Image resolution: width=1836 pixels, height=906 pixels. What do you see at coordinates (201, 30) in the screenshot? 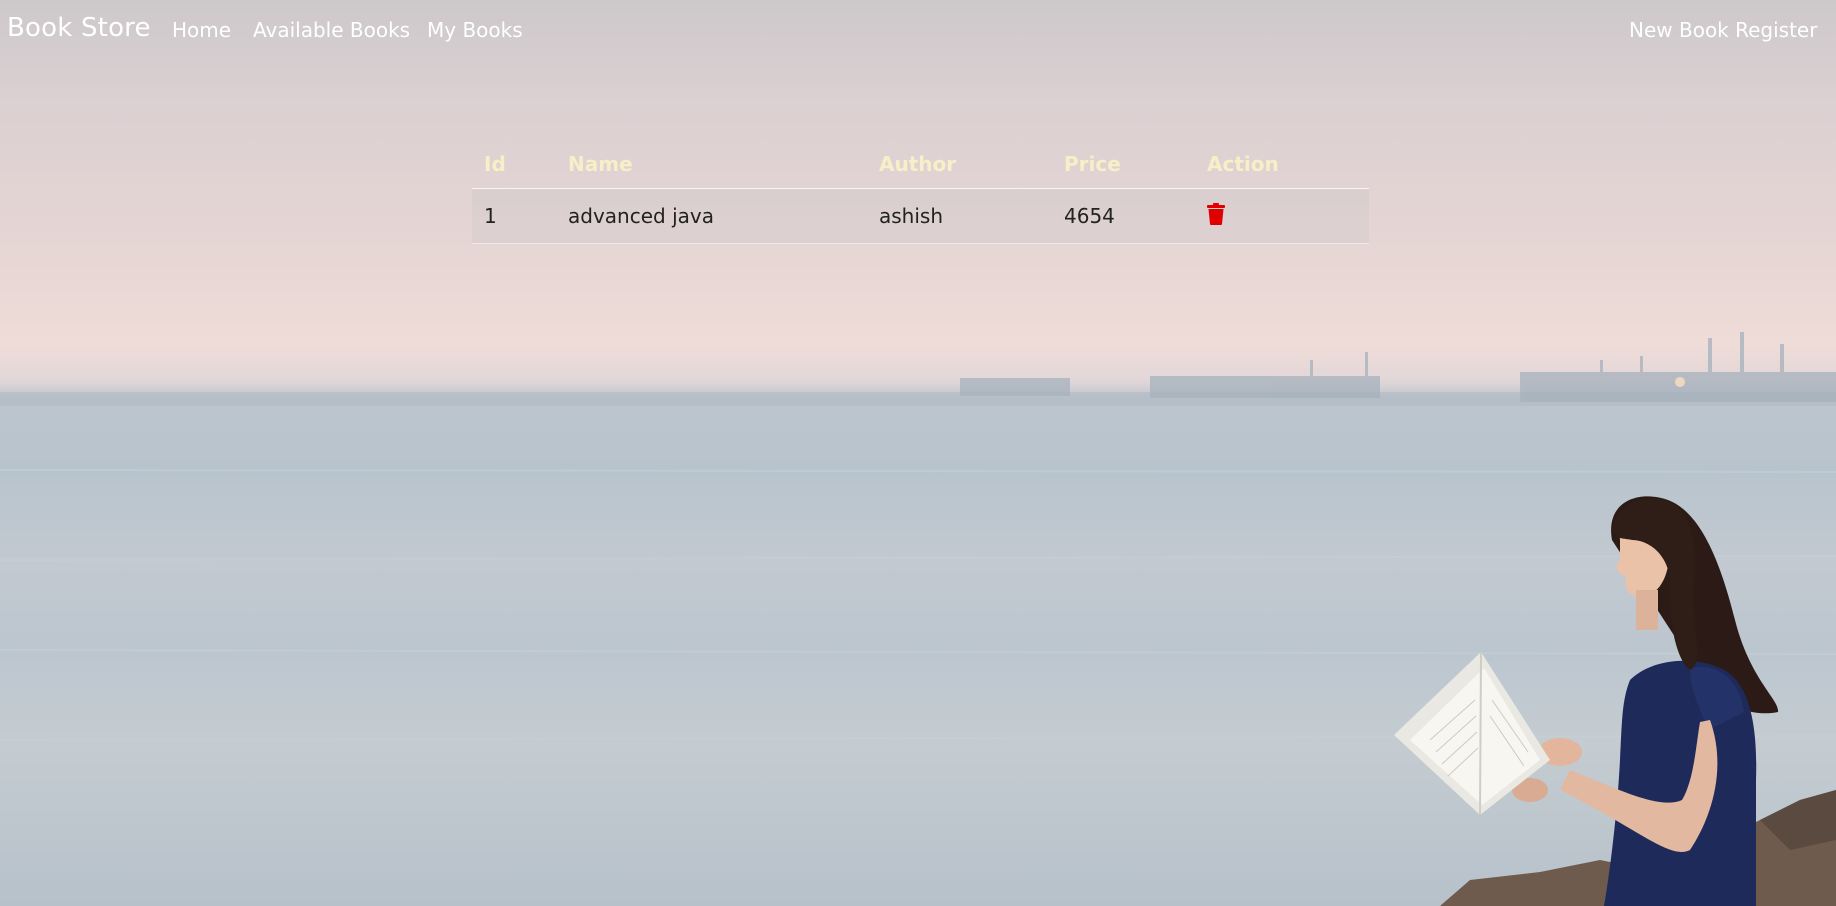
I see `nav-link-home: Home` at bounding box center [201, 30].